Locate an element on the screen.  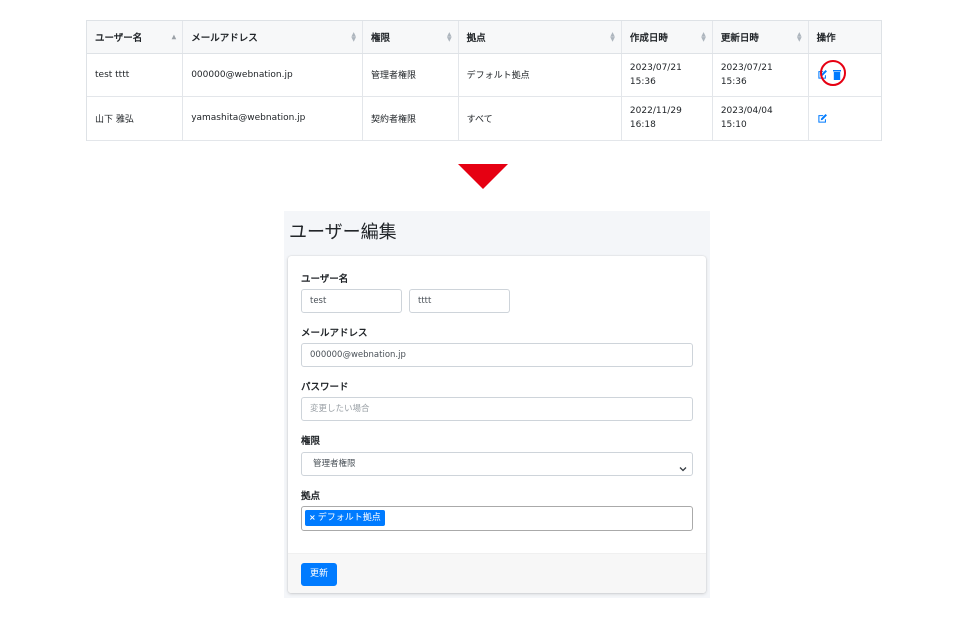
column-header-label: 拠点 is located at coordinates (476, 38).